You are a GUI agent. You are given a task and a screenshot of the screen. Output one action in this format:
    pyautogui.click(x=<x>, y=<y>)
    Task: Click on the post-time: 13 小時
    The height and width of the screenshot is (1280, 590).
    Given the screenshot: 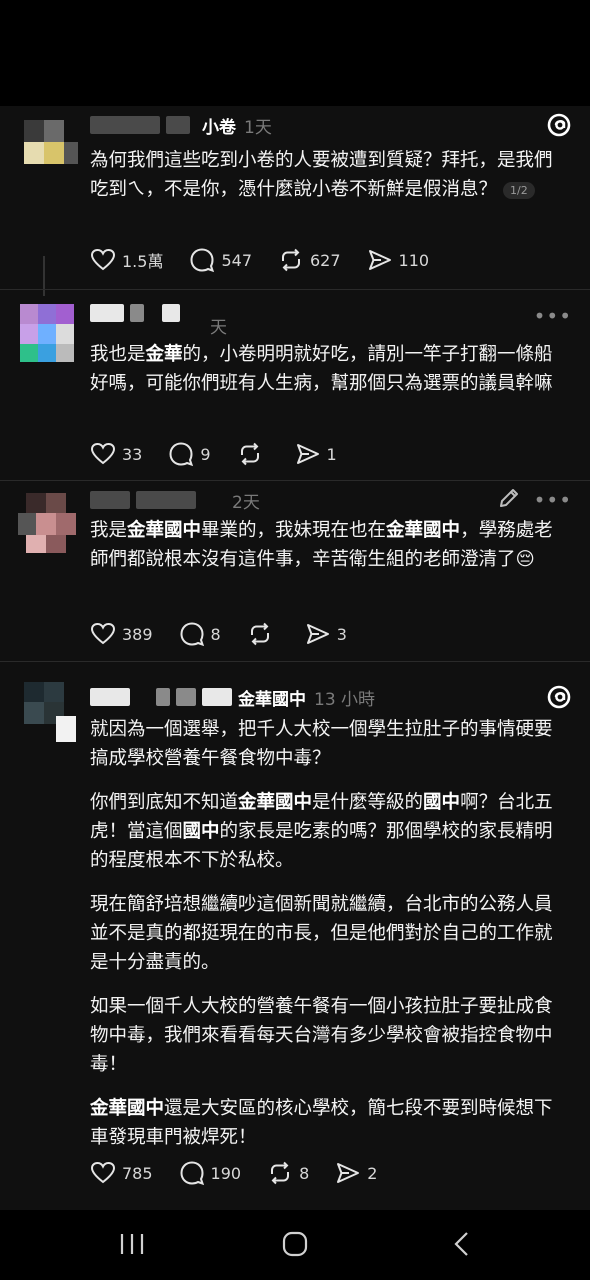 What is the action you would take?
    pyautogui.click(x=345, y=699)
    